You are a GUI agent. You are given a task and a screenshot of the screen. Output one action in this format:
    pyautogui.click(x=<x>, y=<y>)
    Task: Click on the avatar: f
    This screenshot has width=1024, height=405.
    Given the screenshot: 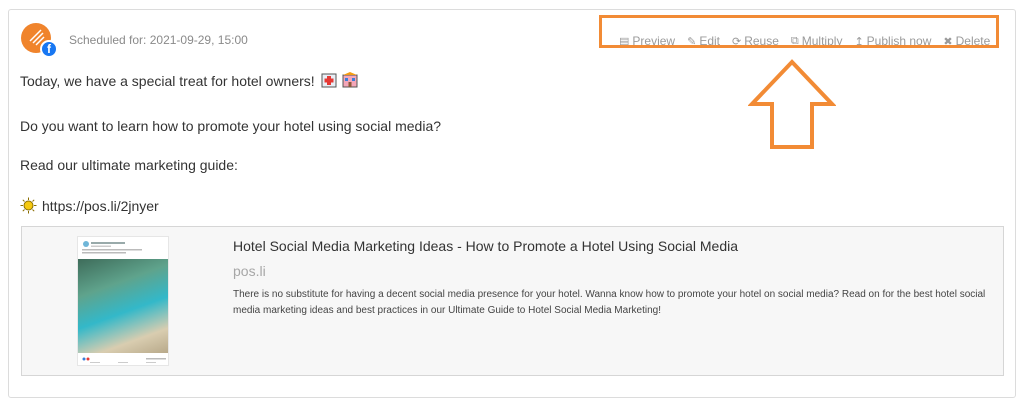 What is the action you would take?
    pyautogui.click(x=39, y=40)
    